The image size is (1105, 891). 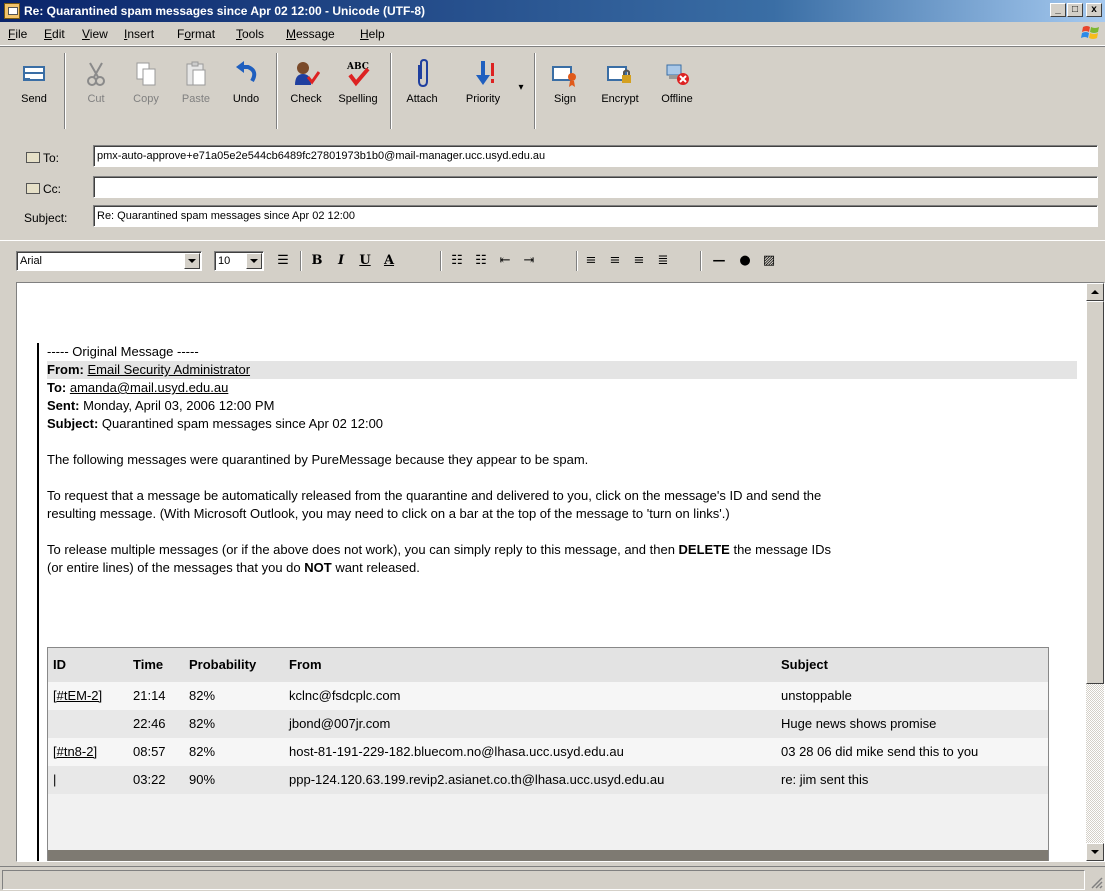 I want to click on menu-help: Help, so click(x=372, y=34).